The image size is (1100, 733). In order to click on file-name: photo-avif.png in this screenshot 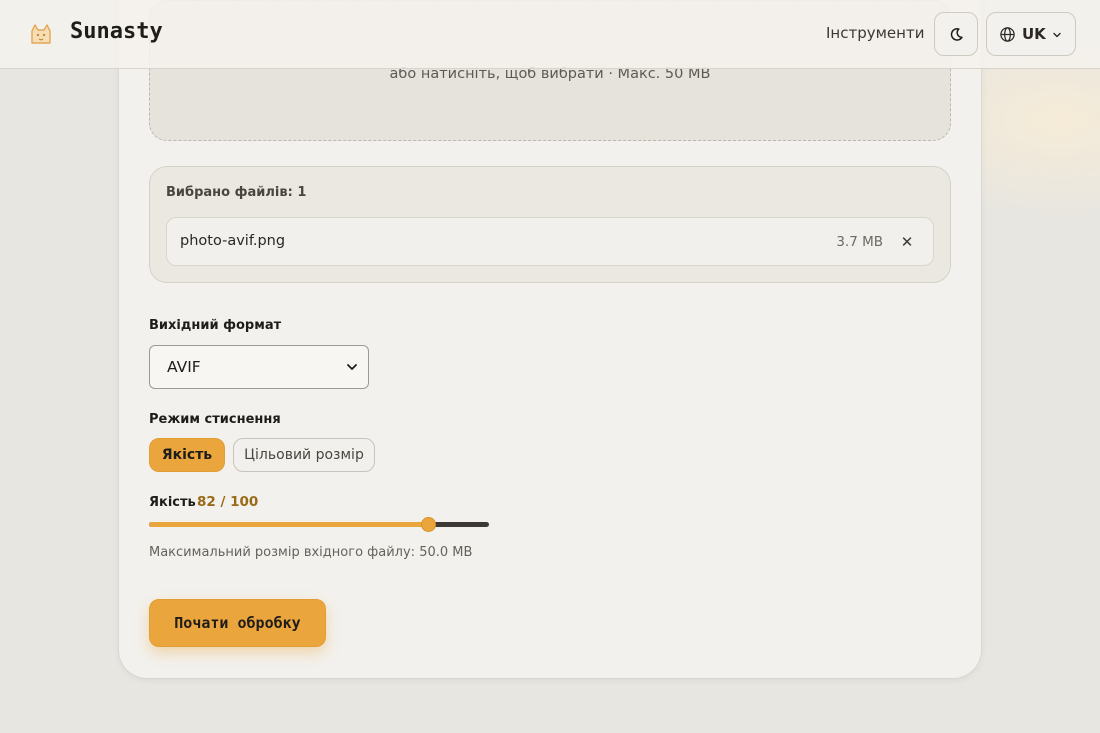, I will do `click(233, 241)`.